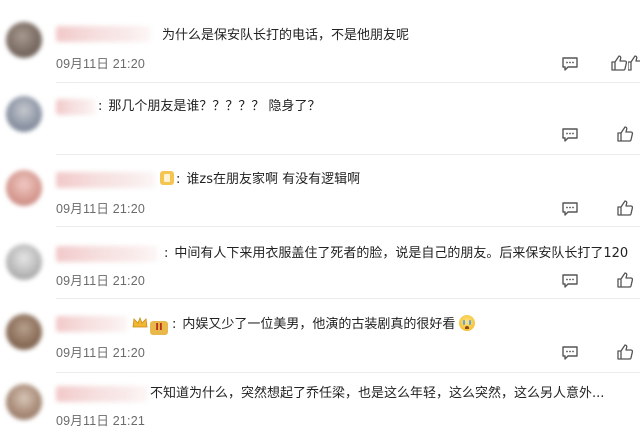  What do you see at coordinates (140, 323) in the screenshot?
I see `crown-badge-icon` at bounding box center [140, 323].